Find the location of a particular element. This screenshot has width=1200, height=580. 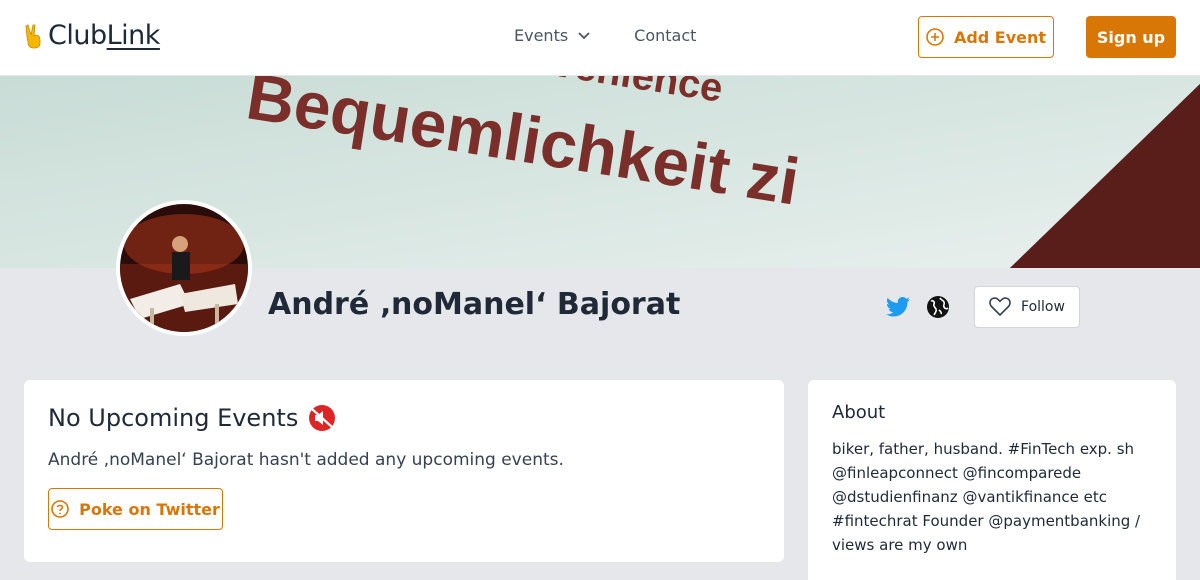

logo-text-link: Link is located at coordinates (133, 35).